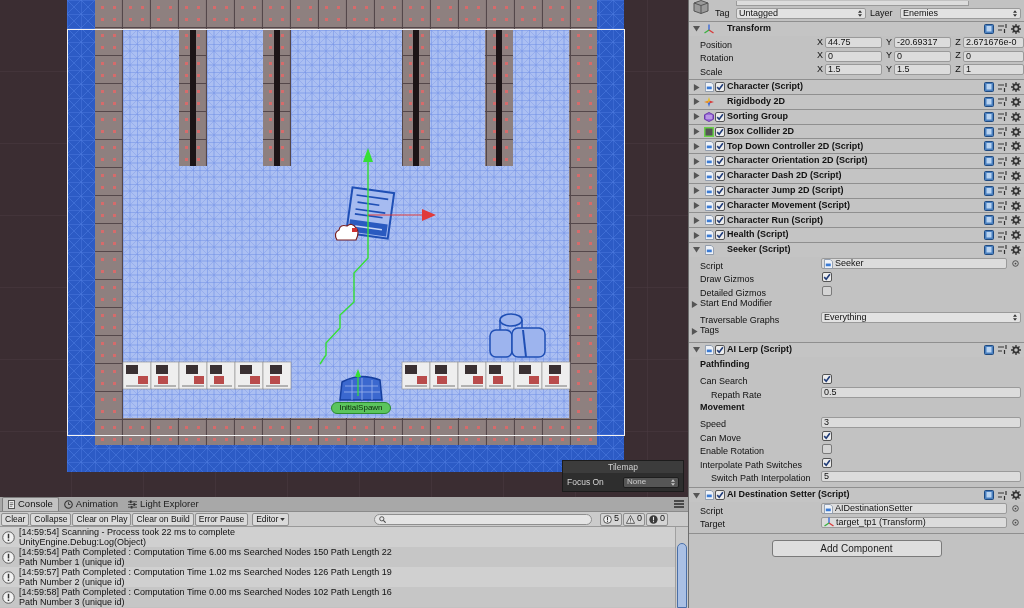 This screenshot has width=1024, height=608. I want to click on object-field: Seeker, so click(914, 264).